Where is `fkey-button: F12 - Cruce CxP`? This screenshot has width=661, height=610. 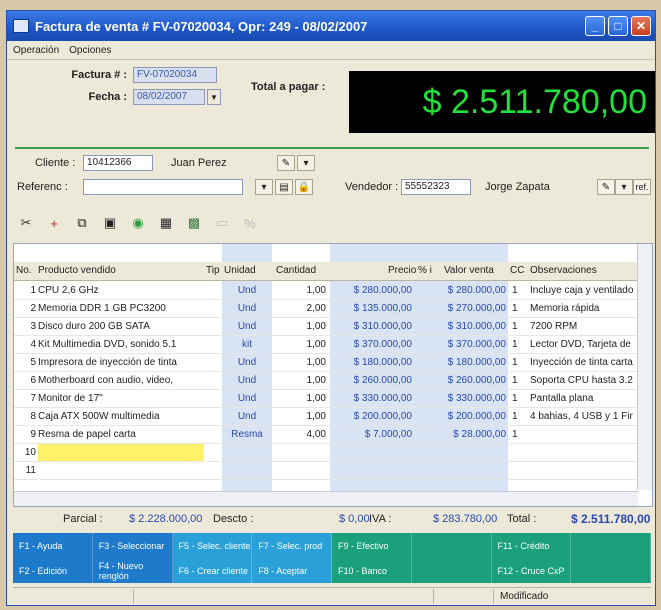 fkey-button: F12 - Cruce CxP is located at coordinates (531, 570).